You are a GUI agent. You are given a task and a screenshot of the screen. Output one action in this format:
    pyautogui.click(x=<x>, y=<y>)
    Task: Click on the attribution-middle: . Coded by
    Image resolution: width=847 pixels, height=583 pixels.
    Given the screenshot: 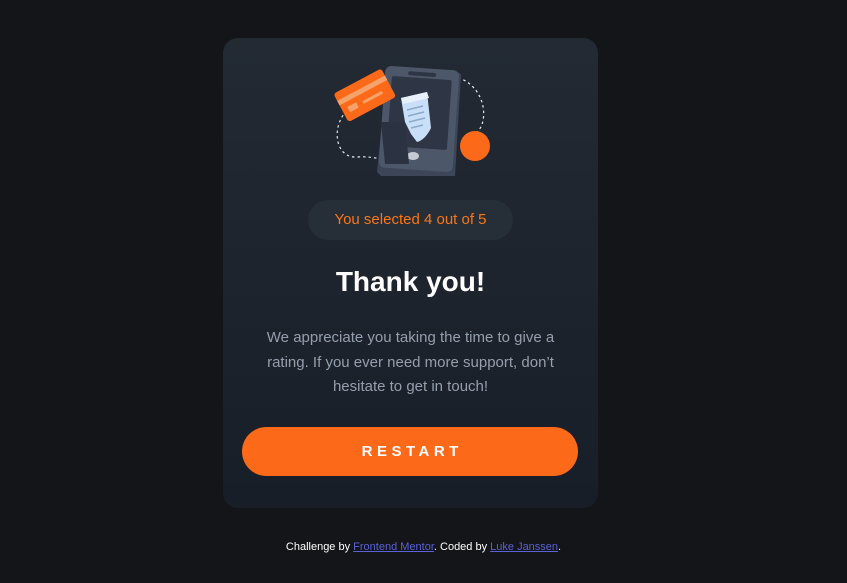 What is the action you would take?
    pyautogui.click(x=462, y=547)
    